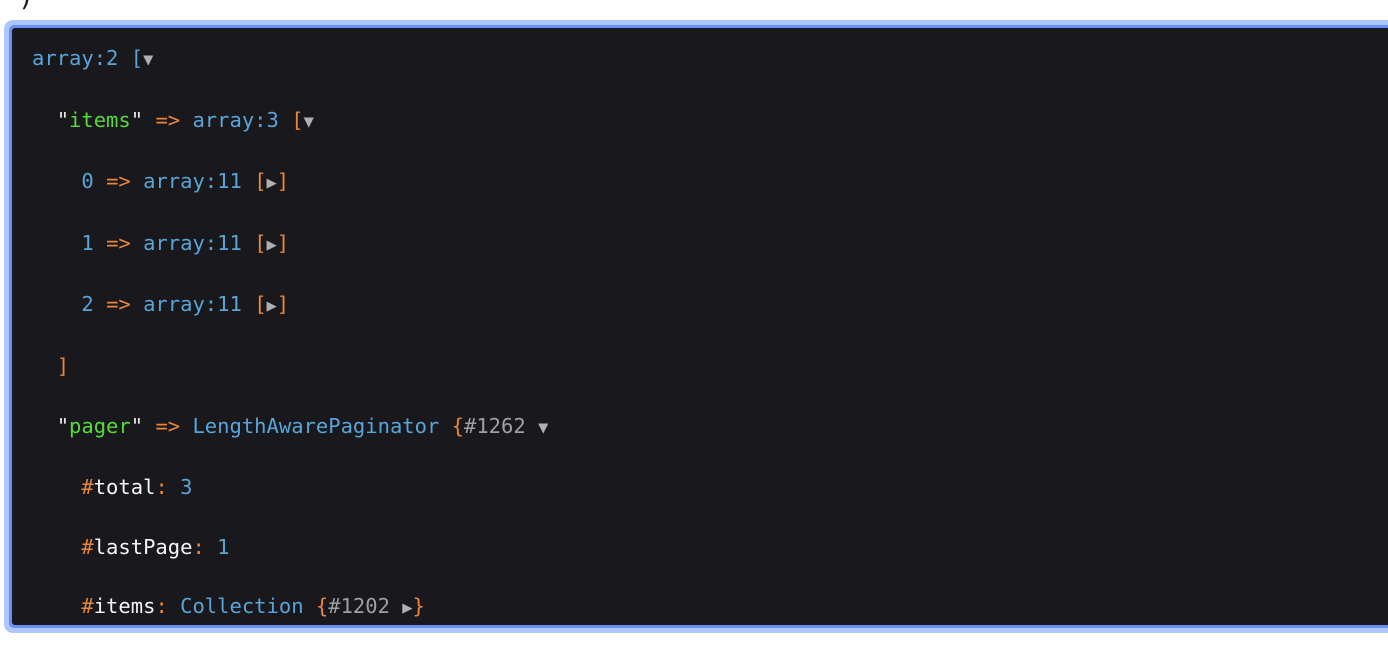 The image size is (1388, 646). I want to click on itemsprop-visibility-sigil: #, so click(87, 606).